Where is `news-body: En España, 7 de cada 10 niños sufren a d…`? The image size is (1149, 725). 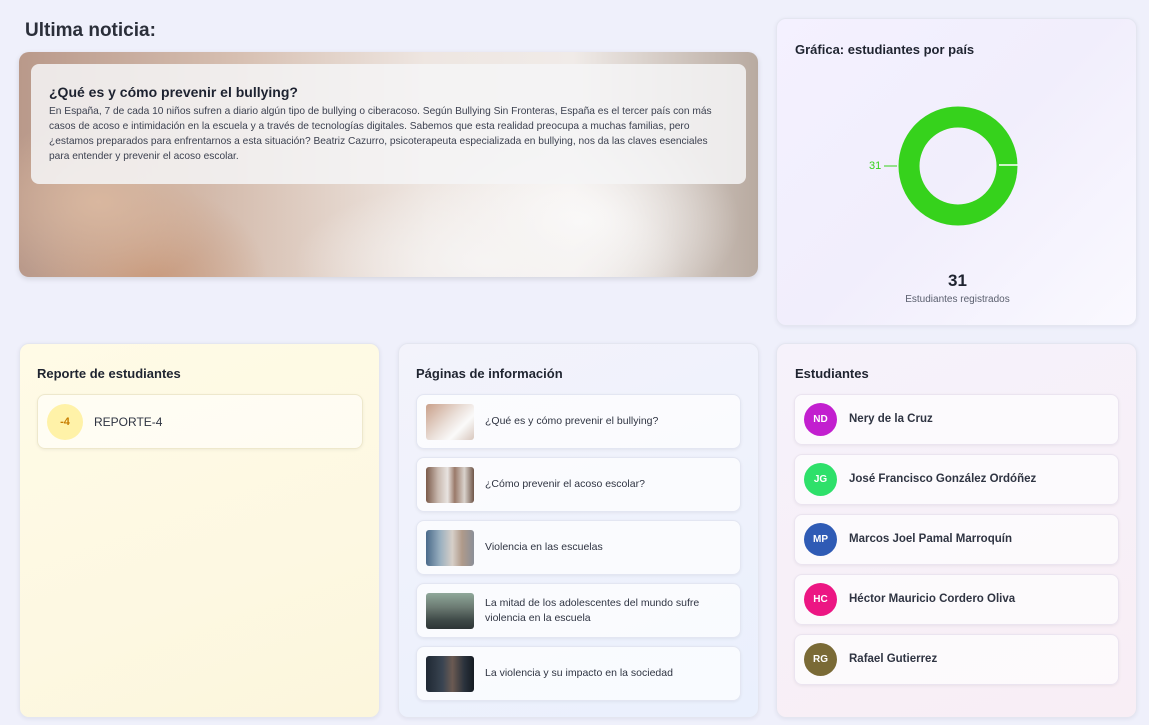 news-body: En España, 7 de cada 10 niños sufren a d… is located at coordinates (380, 134).